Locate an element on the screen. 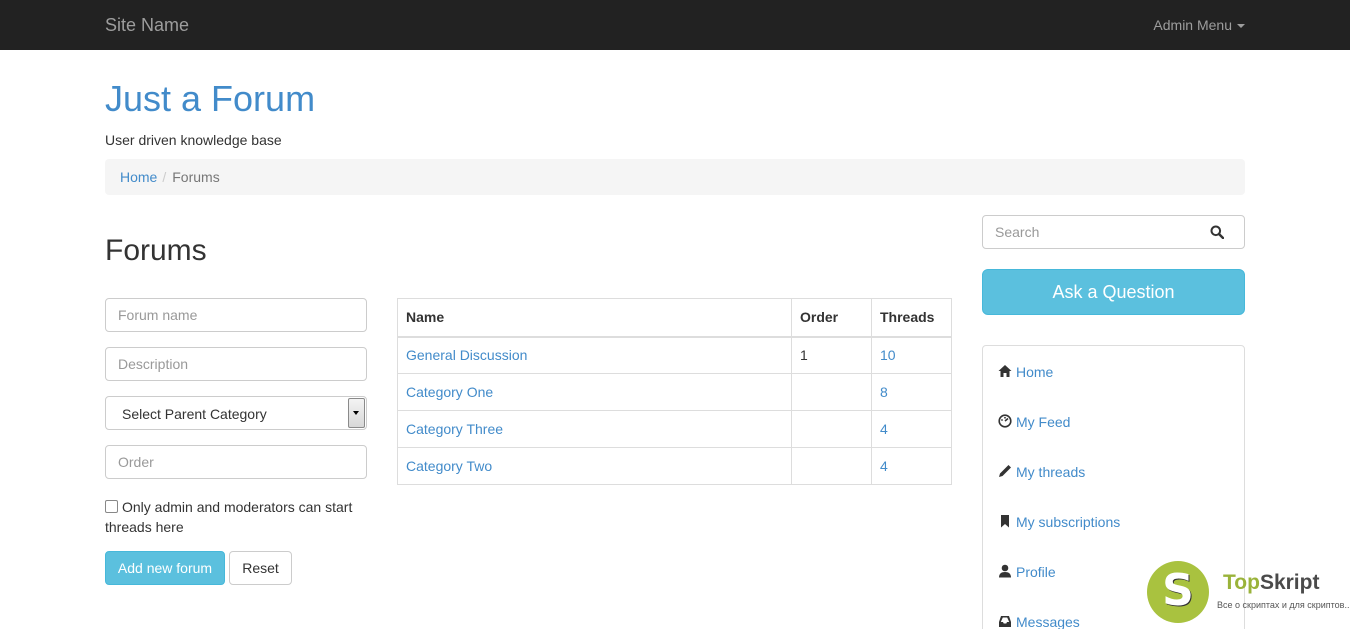  table-header-row: Name Order Threads is located at coordinates (674, 318).